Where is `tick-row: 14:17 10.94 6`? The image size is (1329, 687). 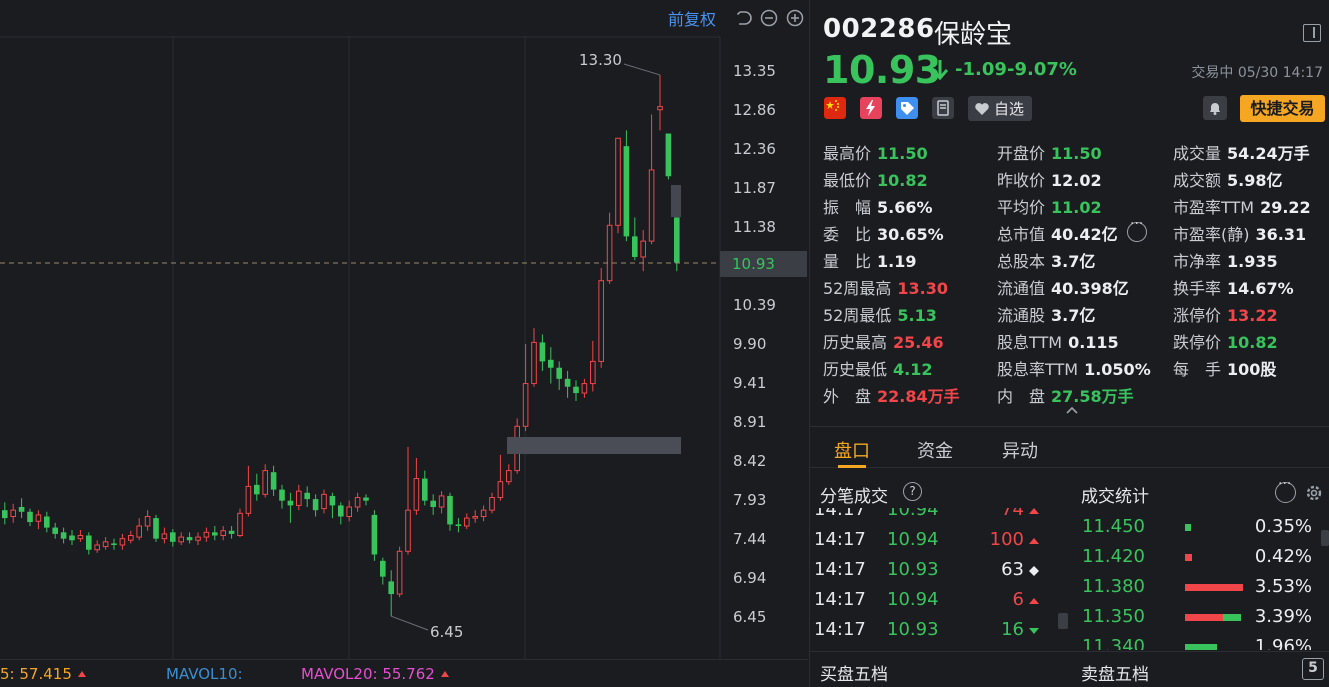 tick-row: 14:17 10.94 6 is located at coordinates (935, 600).